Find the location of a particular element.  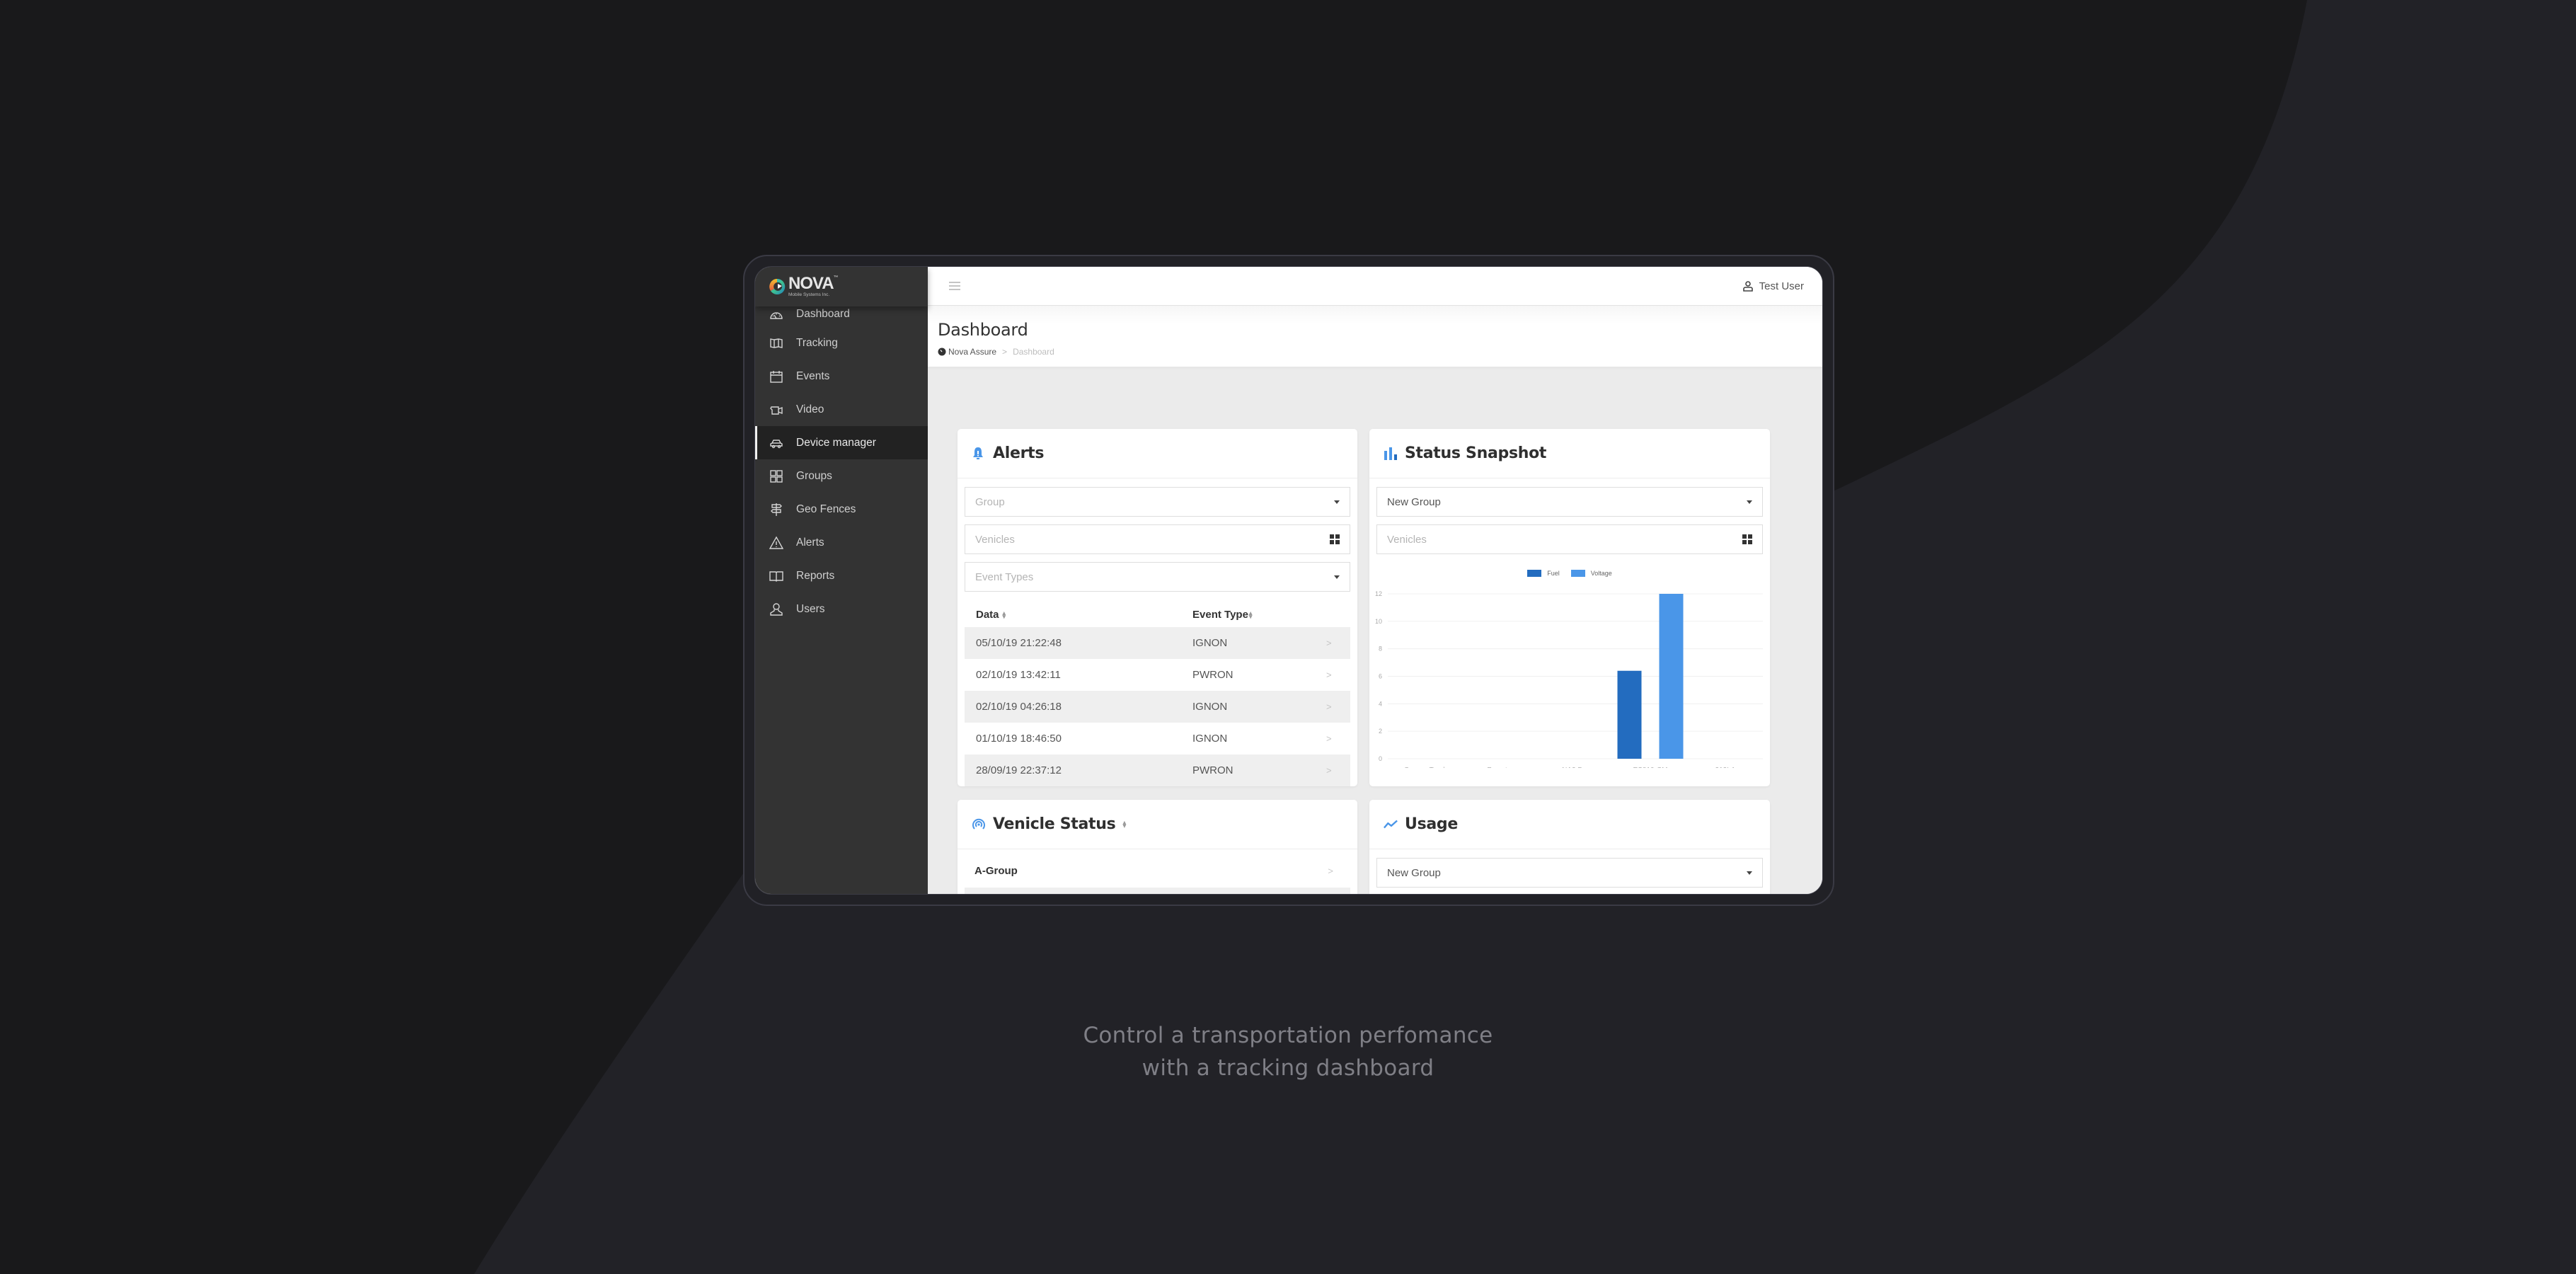

alerts-event-types-select: Event Types is located at coordinates (1157, 577).